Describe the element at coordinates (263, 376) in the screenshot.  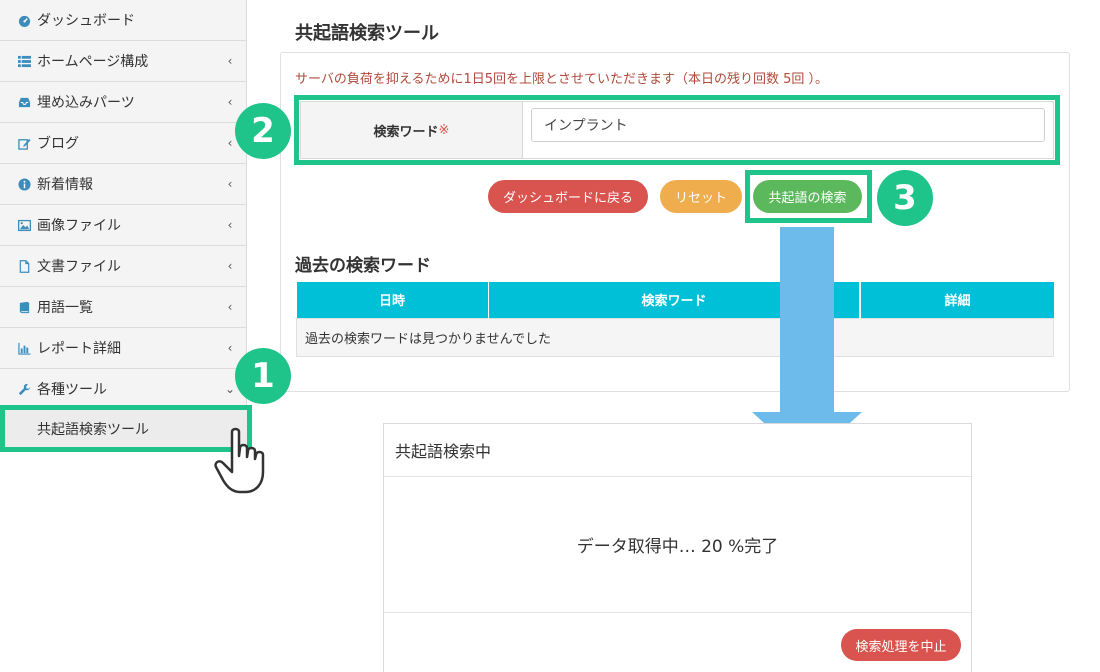
I see `step-badge-1: 1` at that location.